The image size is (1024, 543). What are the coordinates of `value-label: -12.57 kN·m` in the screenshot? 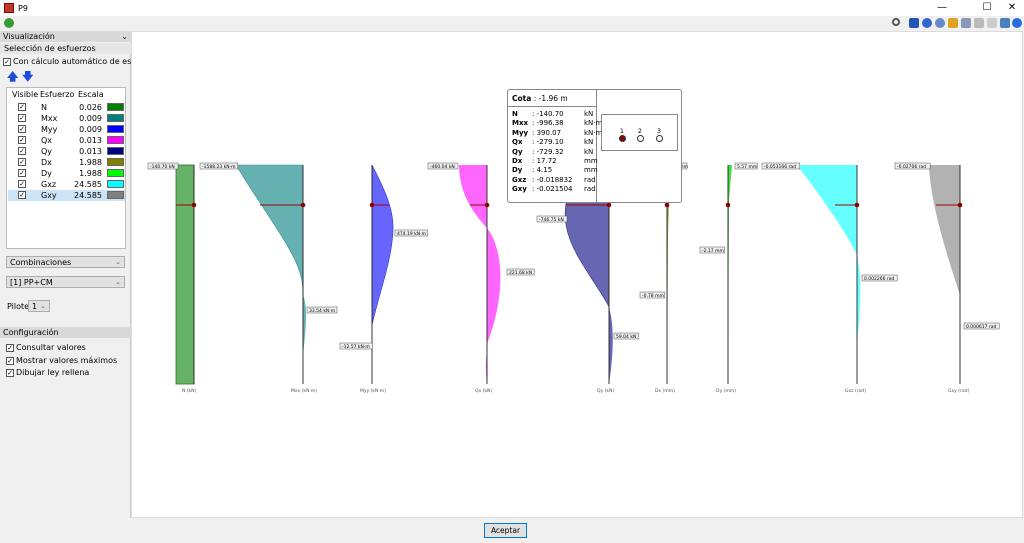 It's located at (356, 347).